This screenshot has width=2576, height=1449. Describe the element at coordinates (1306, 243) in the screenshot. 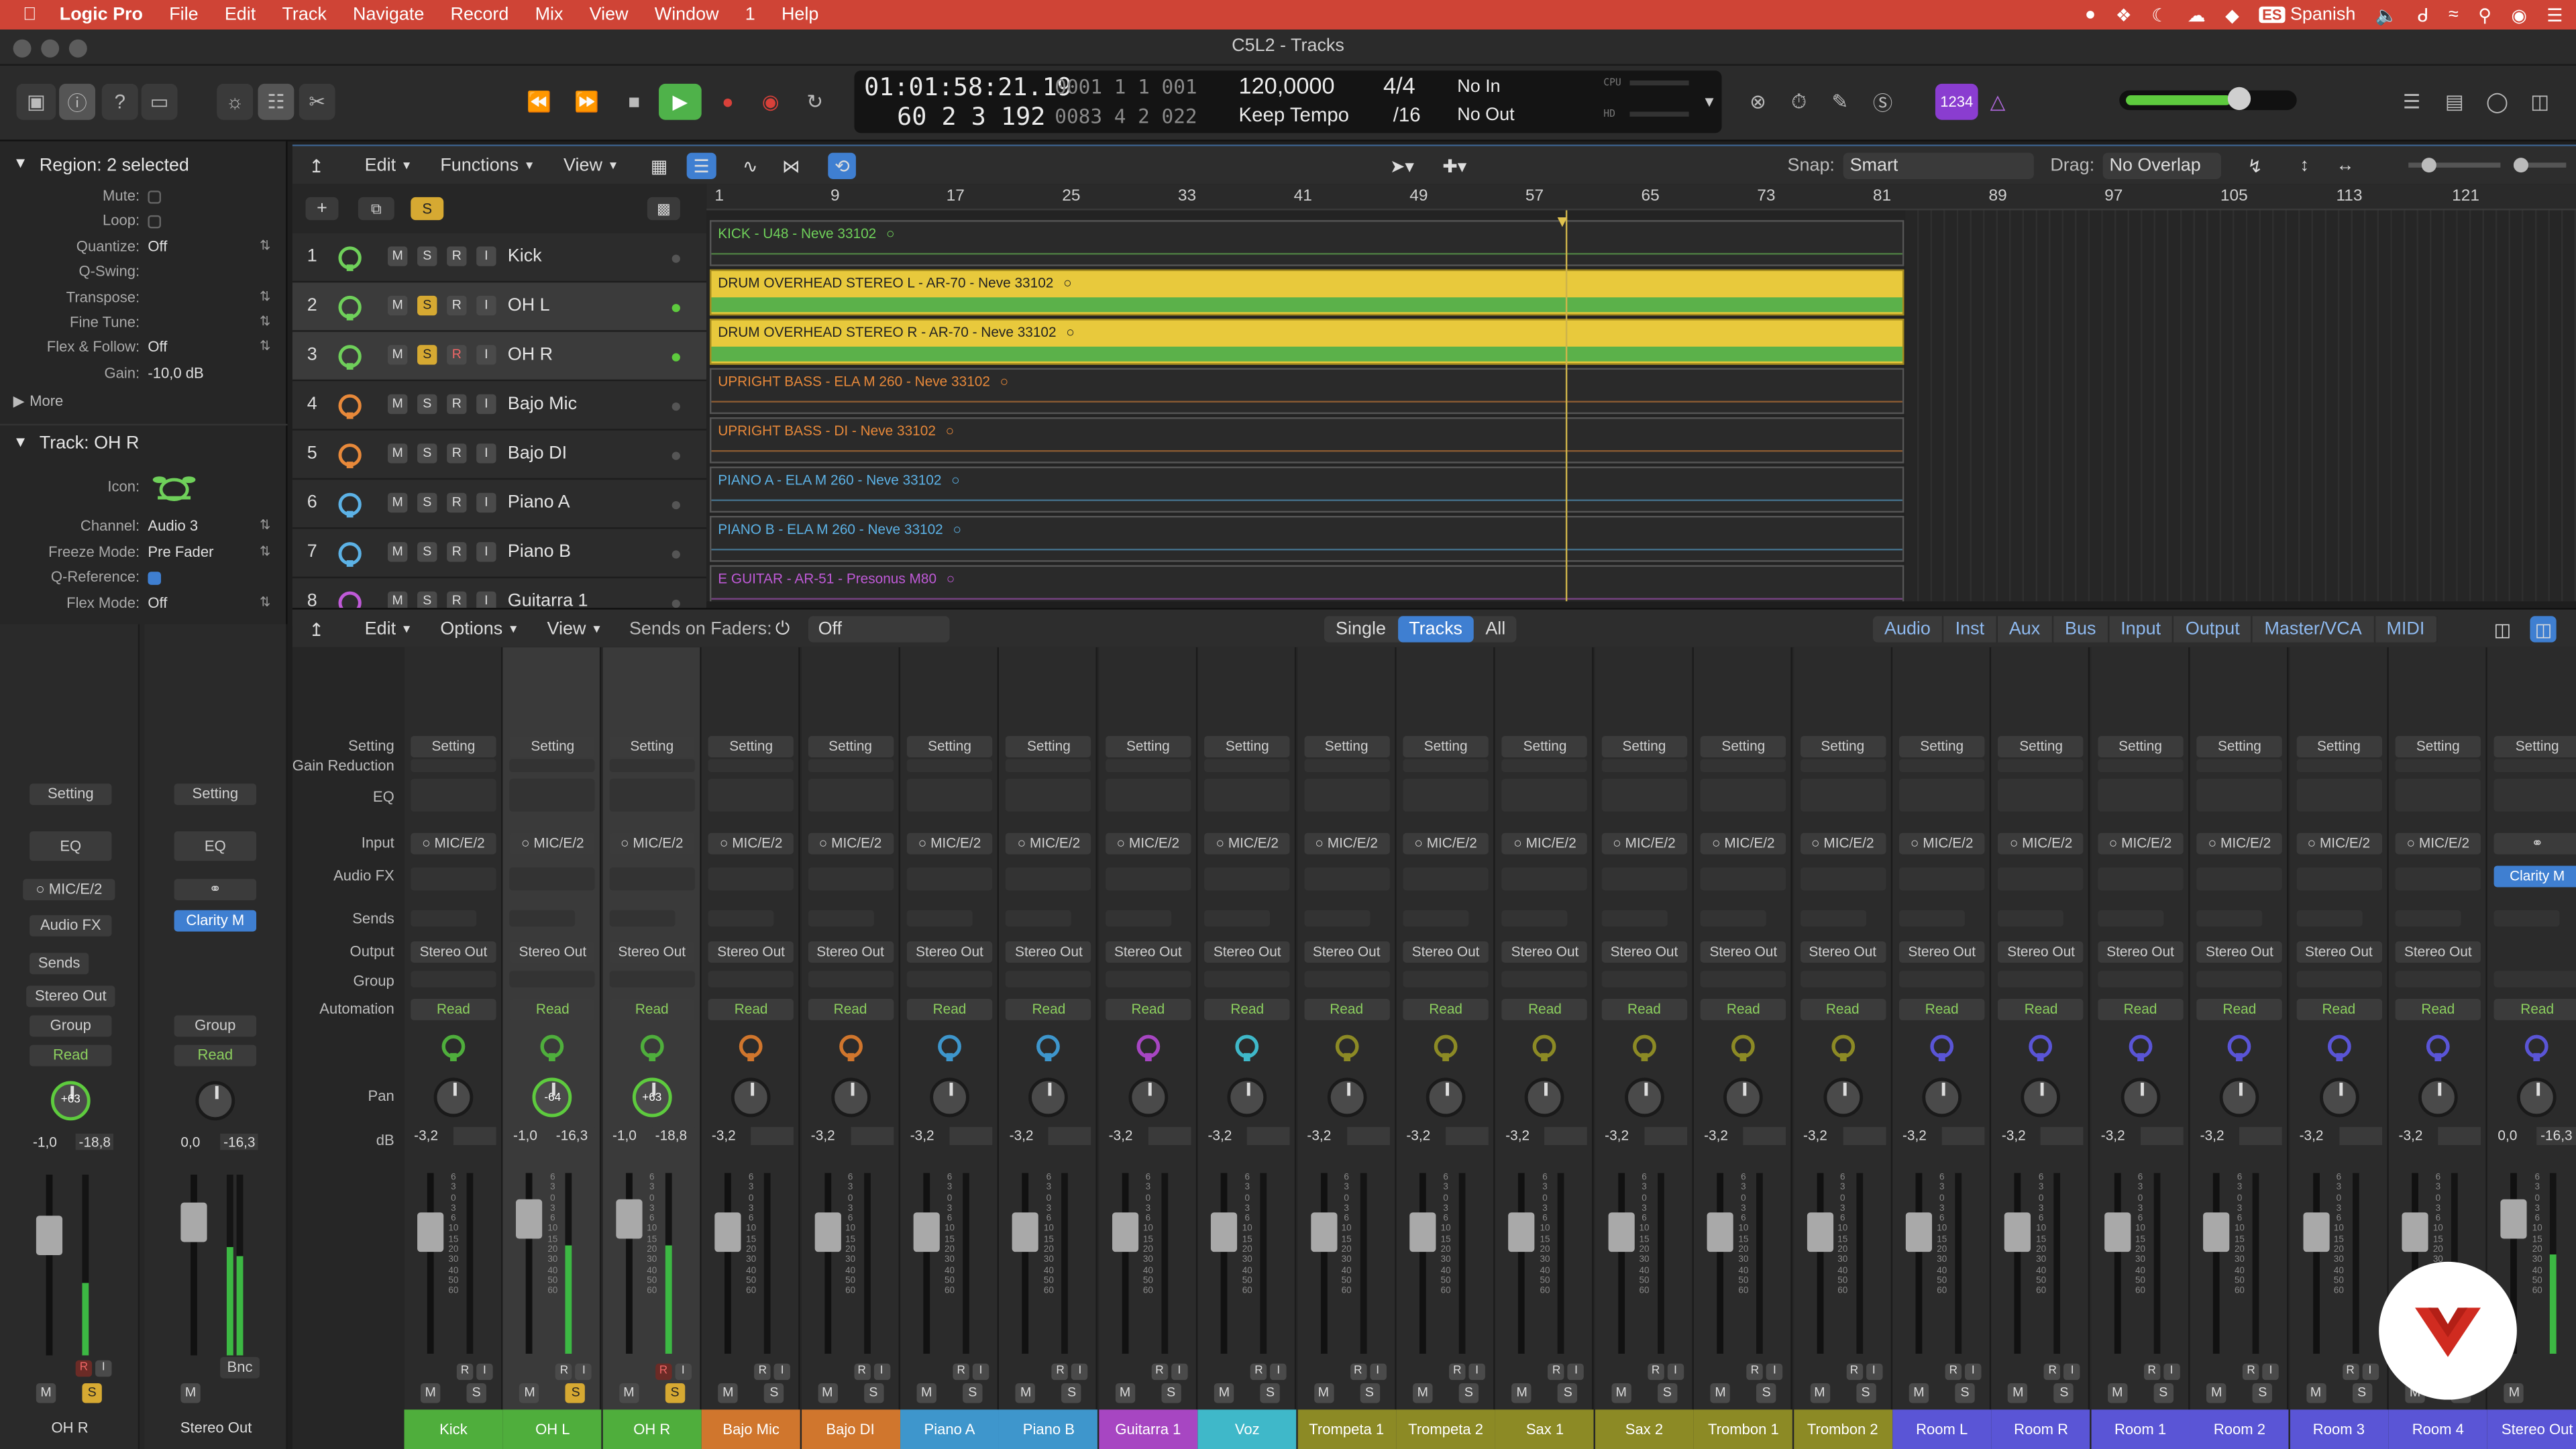

I see `audio-region: KICK - U48 - Neve 33102 ○` at that location.